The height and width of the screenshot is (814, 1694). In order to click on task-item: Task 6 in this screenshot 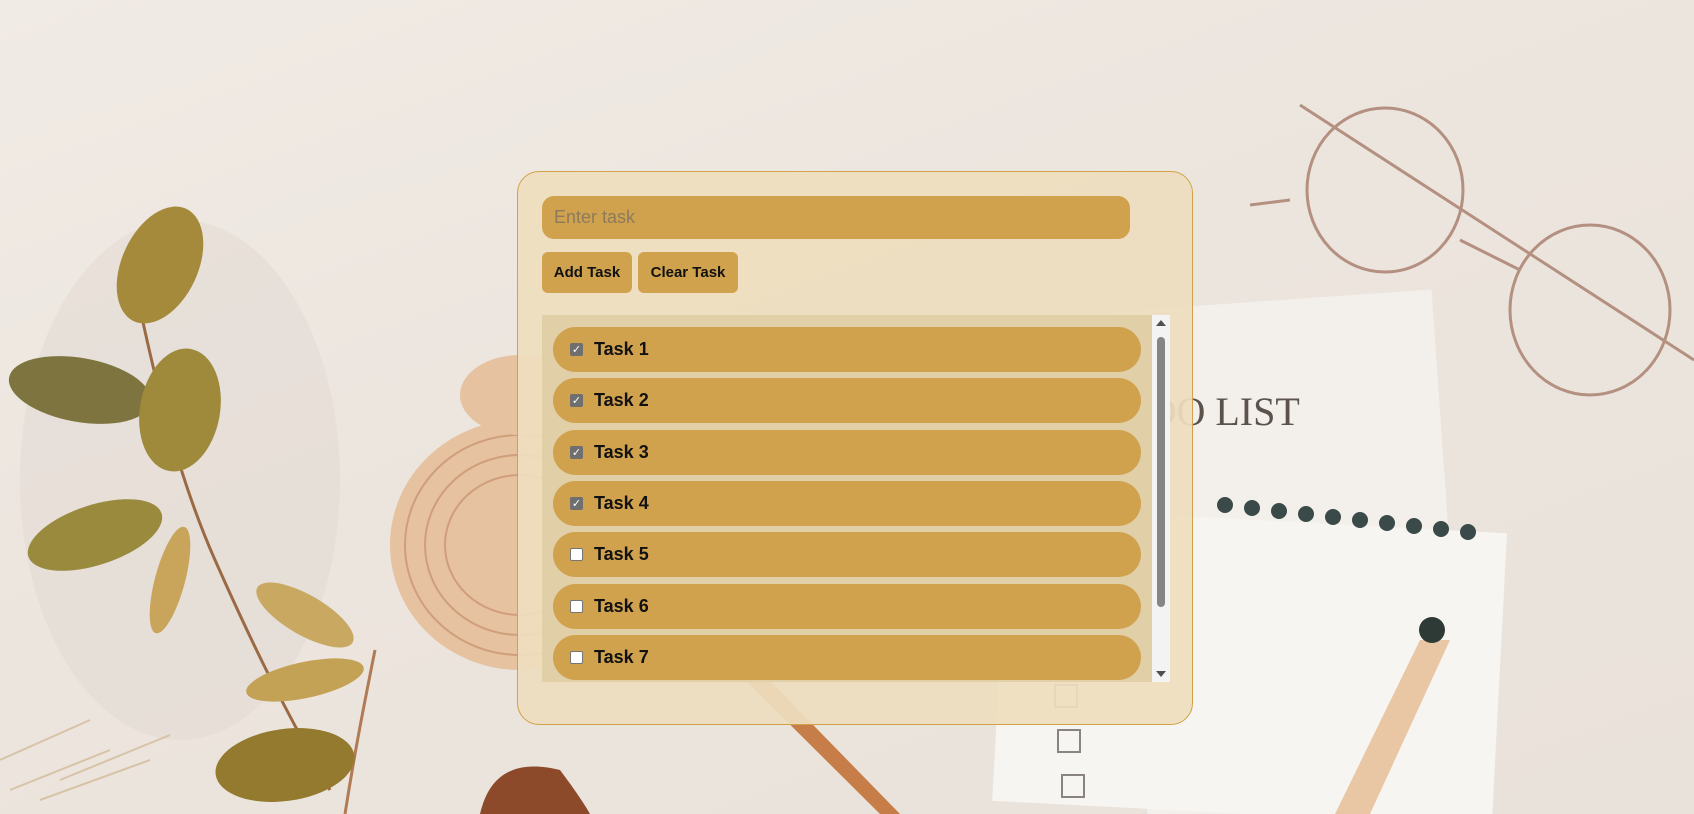, I will do `click(847, 606)`.